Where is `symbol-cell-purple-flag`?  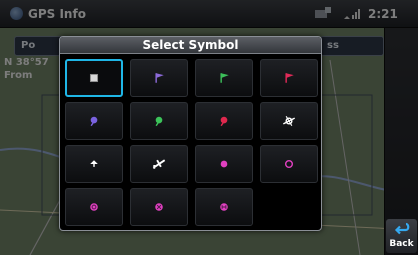 symbol-cell-purple-flag is located at coordinates (159, 78).